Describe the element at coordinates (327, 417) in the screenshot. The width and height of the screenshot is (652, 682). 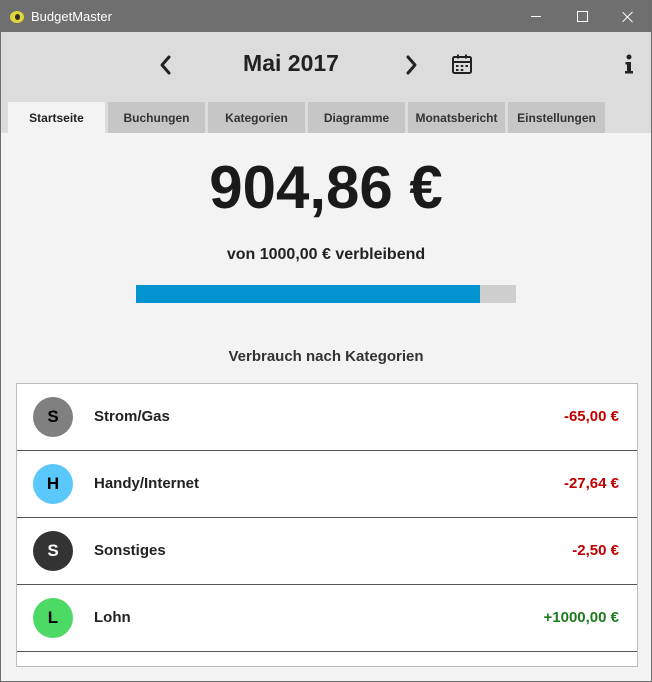
I see `category-row: S Strom/Gas -65,00 €` at that location.